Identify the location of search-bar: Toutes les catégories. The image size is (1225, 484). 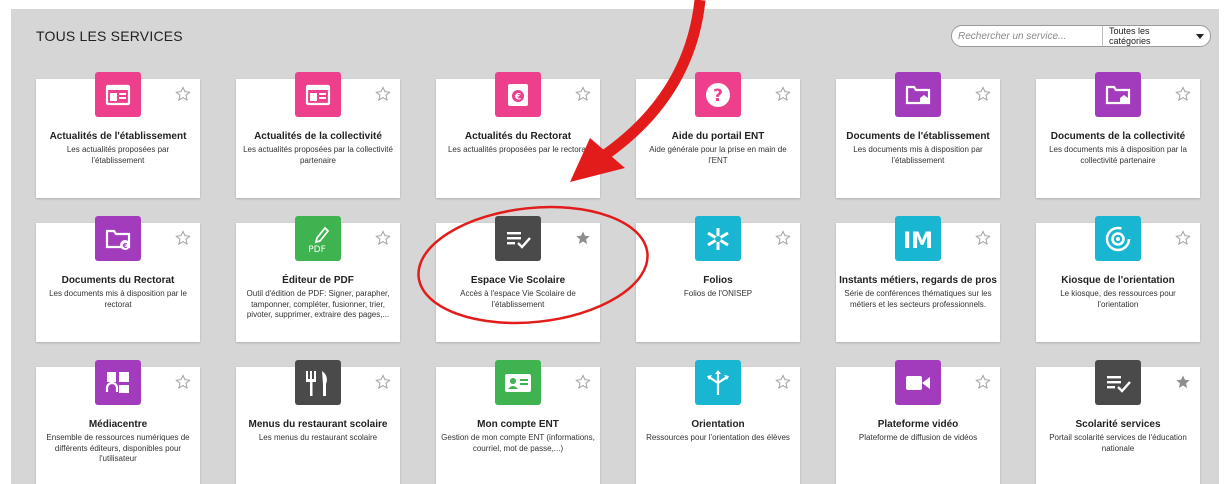
(1081, 36).